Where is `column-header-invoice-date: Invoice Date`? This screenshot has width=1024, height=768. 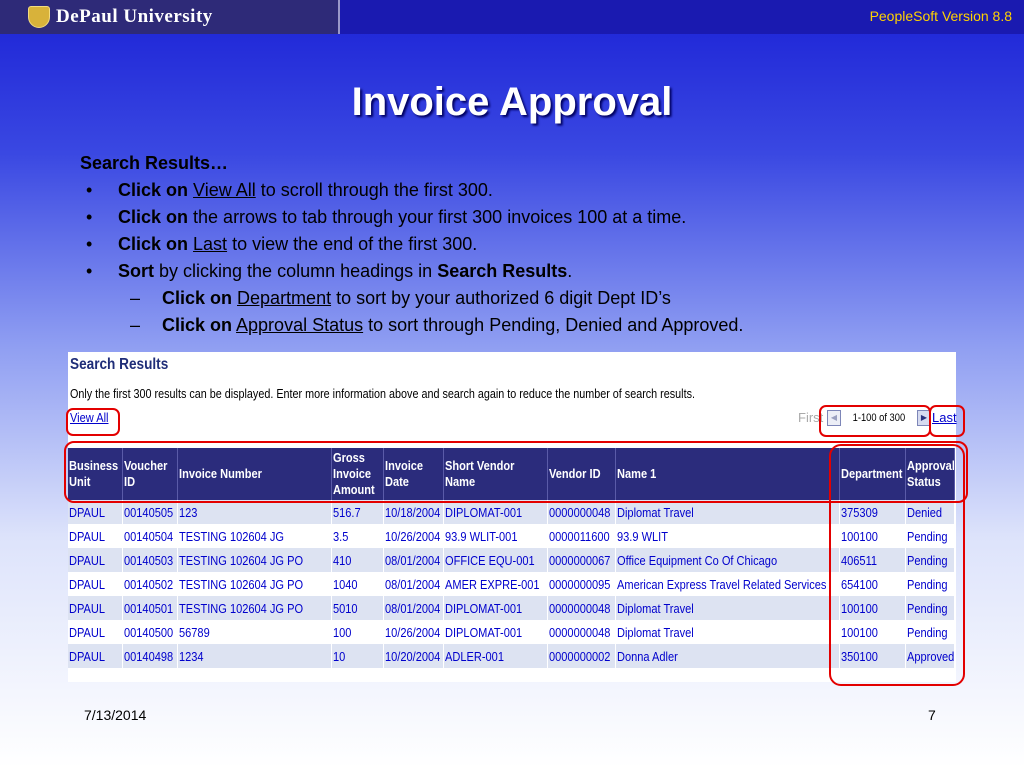
column-header-invoice-date: Invoice Date is located at coordinates (413, 474).